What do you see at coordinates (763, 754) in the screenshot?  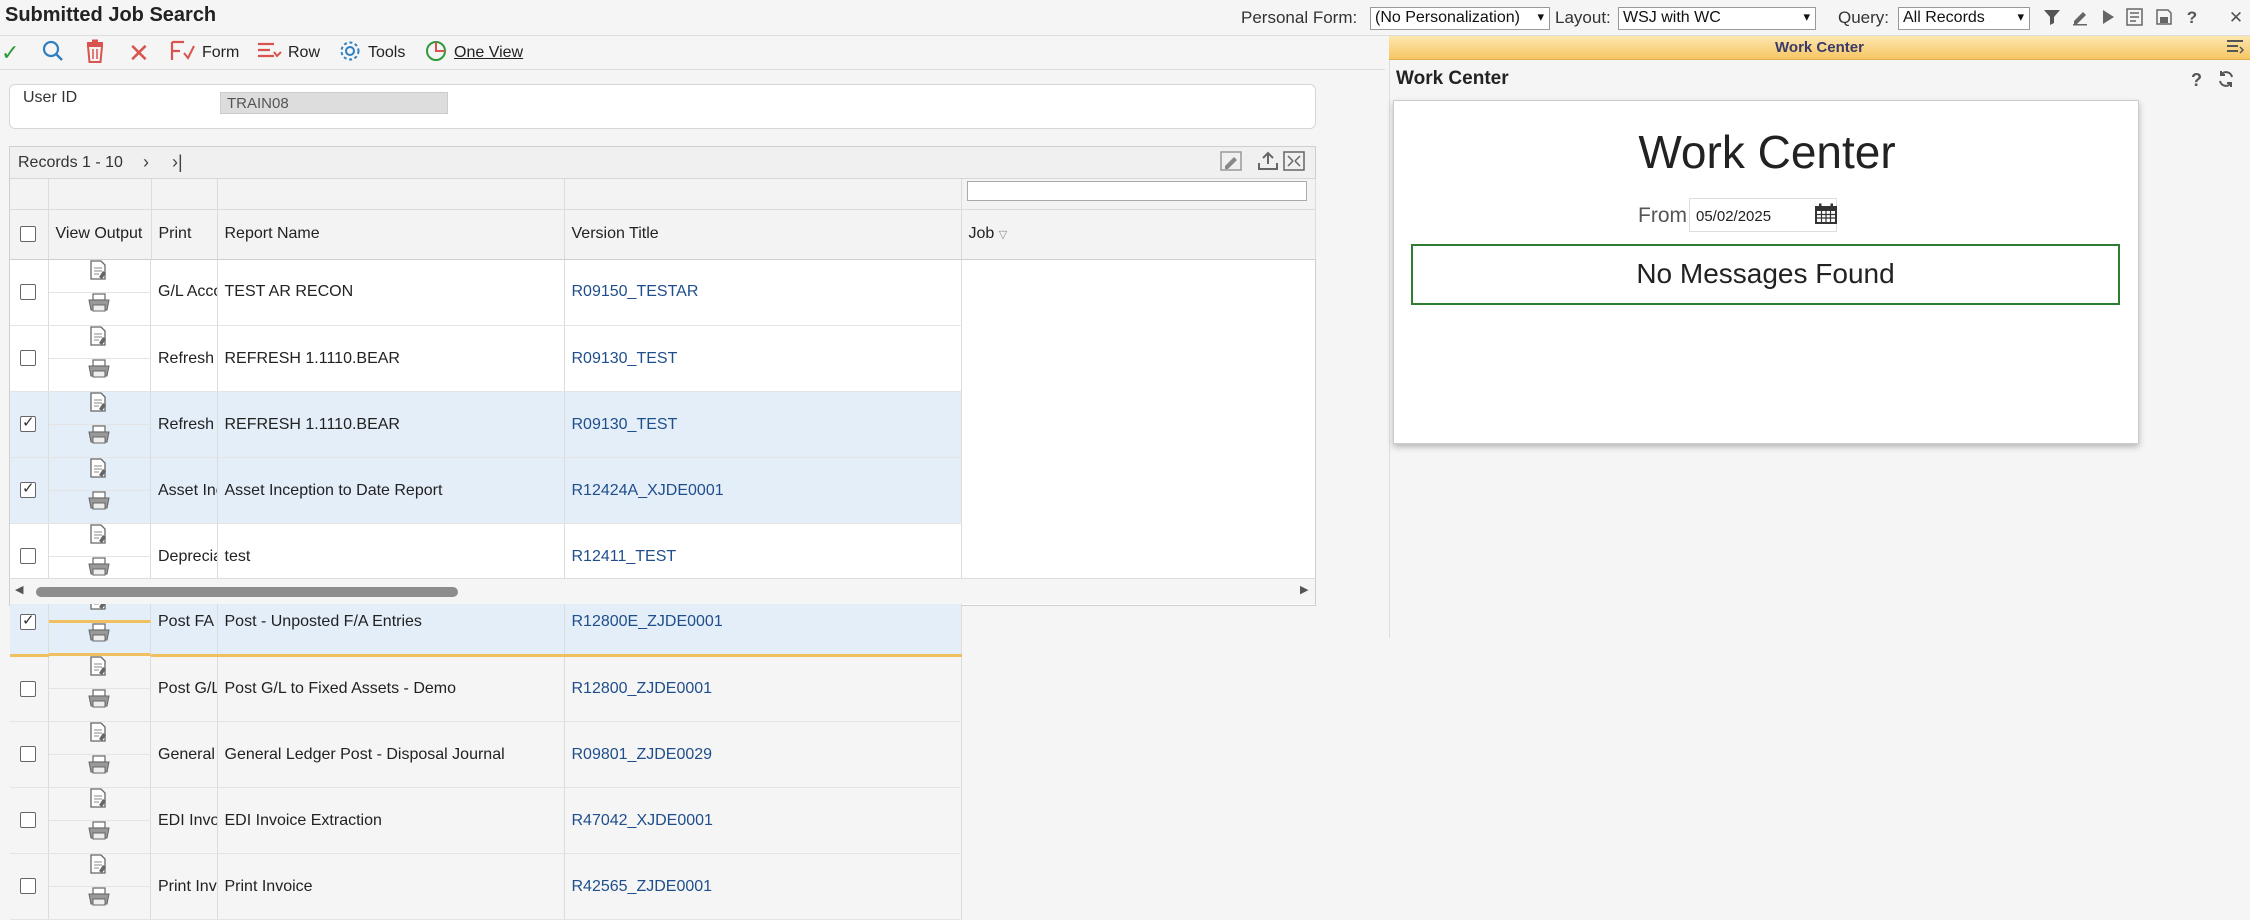 I see `job-link: R09801_ZJDE0029` at bounding box center [763, 754].